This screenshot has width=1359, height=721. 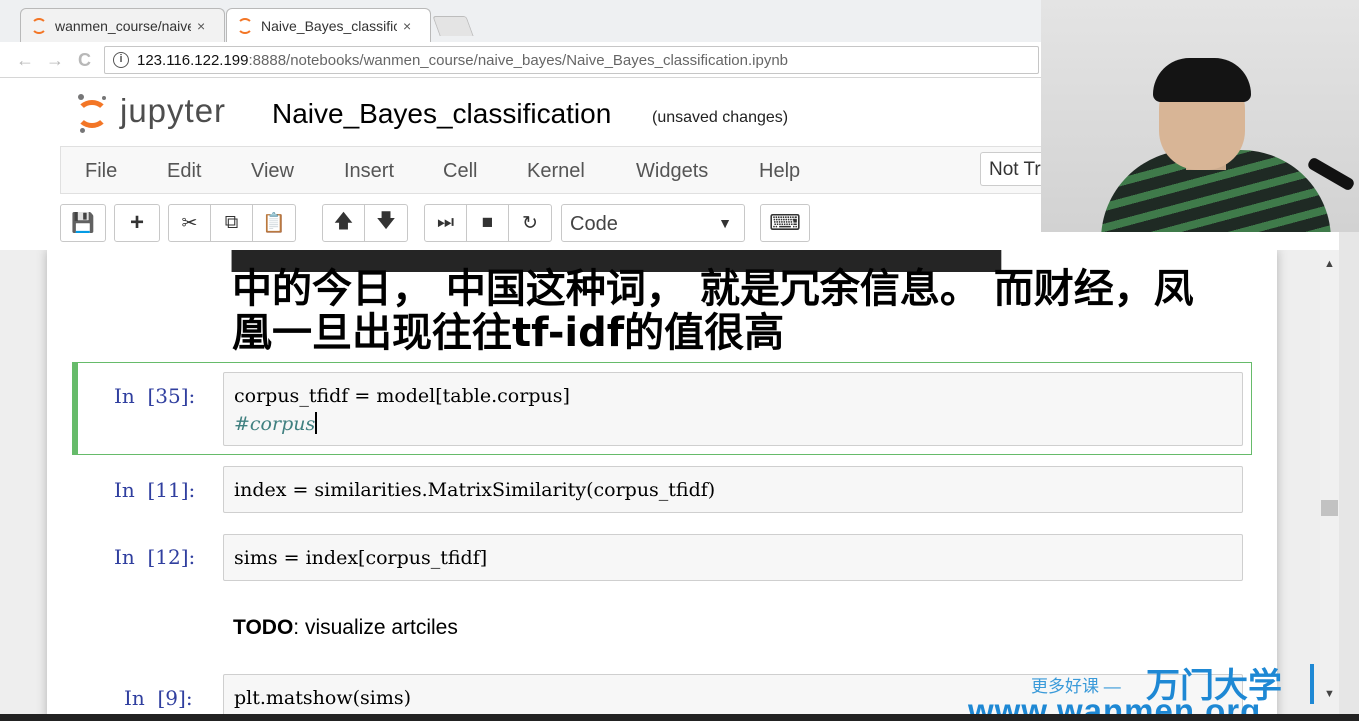 I want to click on restart-icon: ↻, so click(x=530, y=223).